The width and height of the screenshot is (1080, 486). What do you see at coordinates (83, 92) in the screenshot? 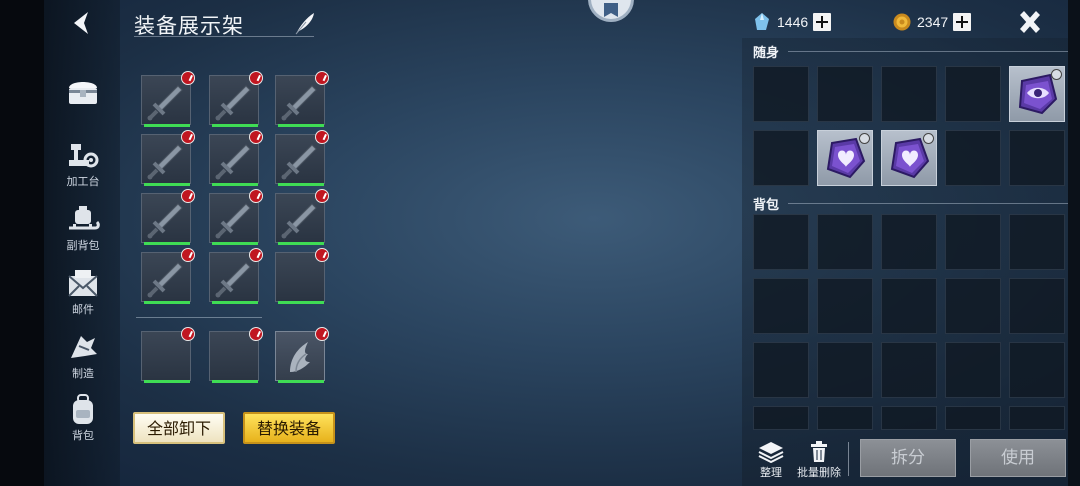
I see `nav-item-chest` at bounding box center [83, 92].